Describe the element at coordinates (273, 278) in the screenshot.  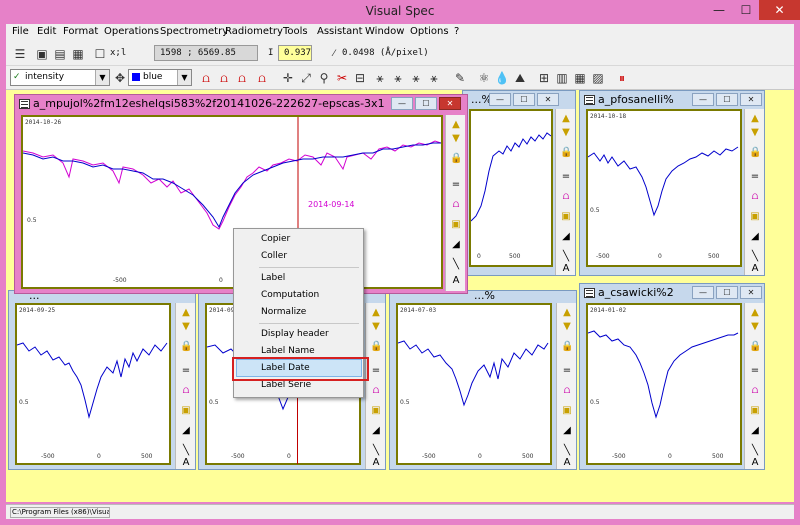
I see `menu-item-label: Label` at that location.